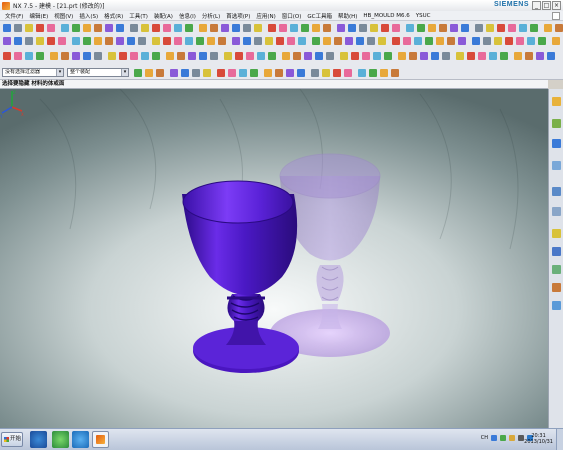 The height and width of the screenshot is (450, 563). I want to click on tray-shield-icon, so click(503, 438).